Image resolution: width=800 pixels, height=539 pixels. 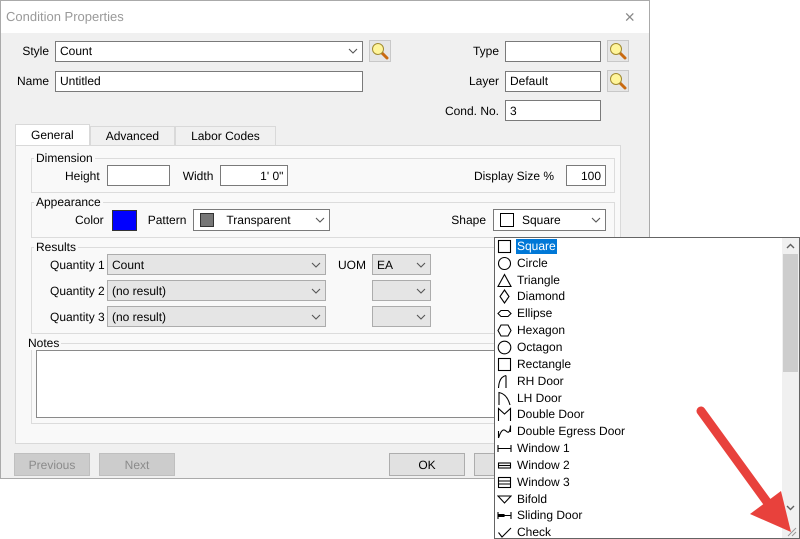 I want to click on list-option: Double Door, so click(x=551, y=414).